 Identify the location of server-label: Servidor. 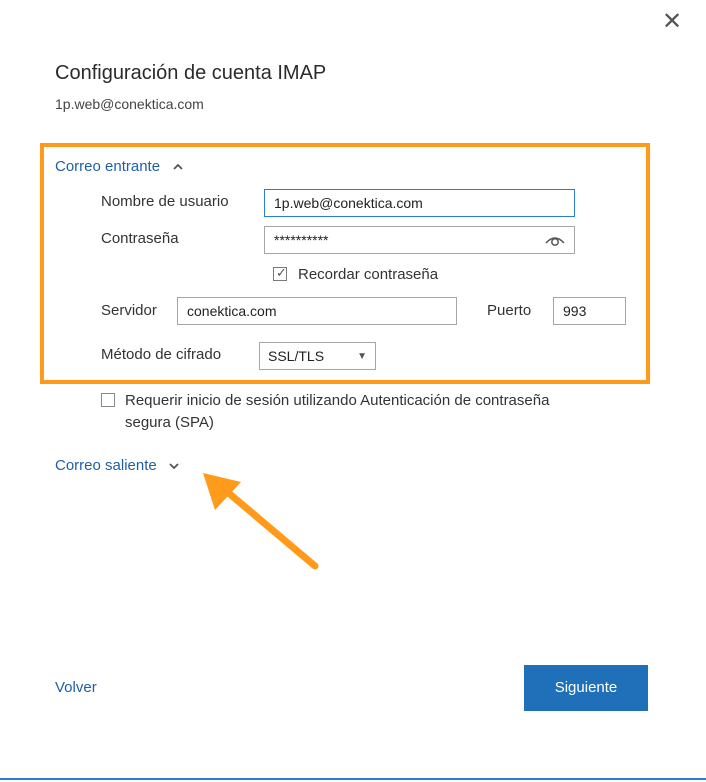
(129, 310).